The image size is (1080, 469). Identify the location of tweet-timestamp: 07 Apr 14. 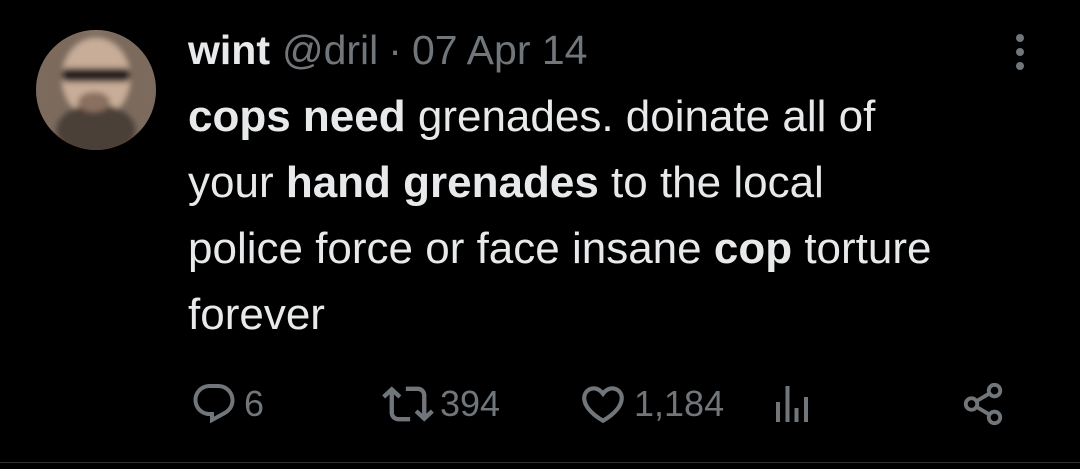
(500, 50).